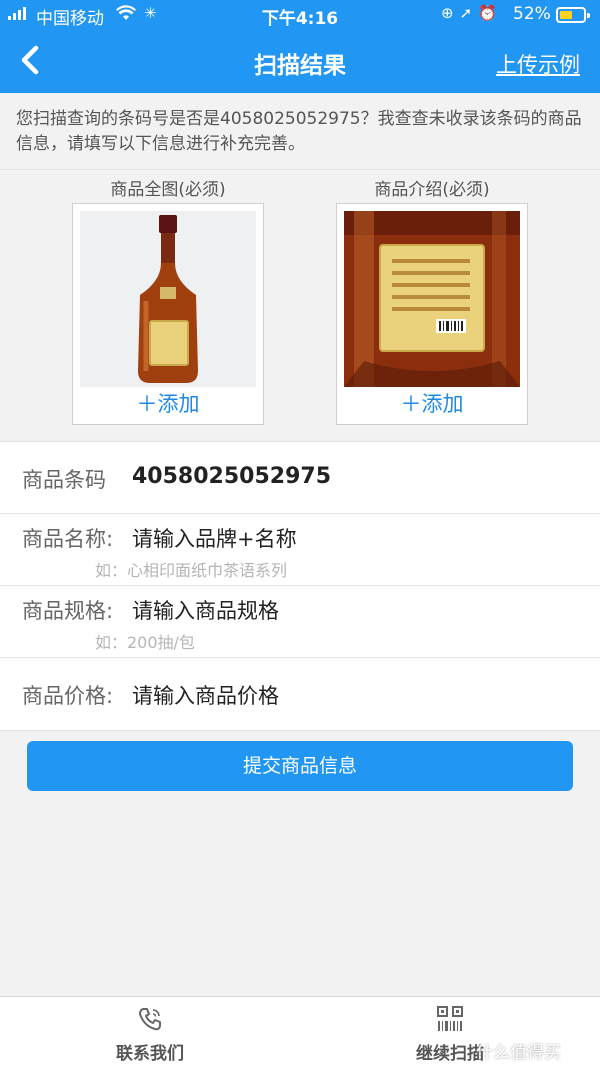 The width and height of the screenshot is (600, 1067). What do you see at coordinates (300, 766) in the screenshot?
I see `submit-button: 提交商品信息` at bounding box center [300, 766].